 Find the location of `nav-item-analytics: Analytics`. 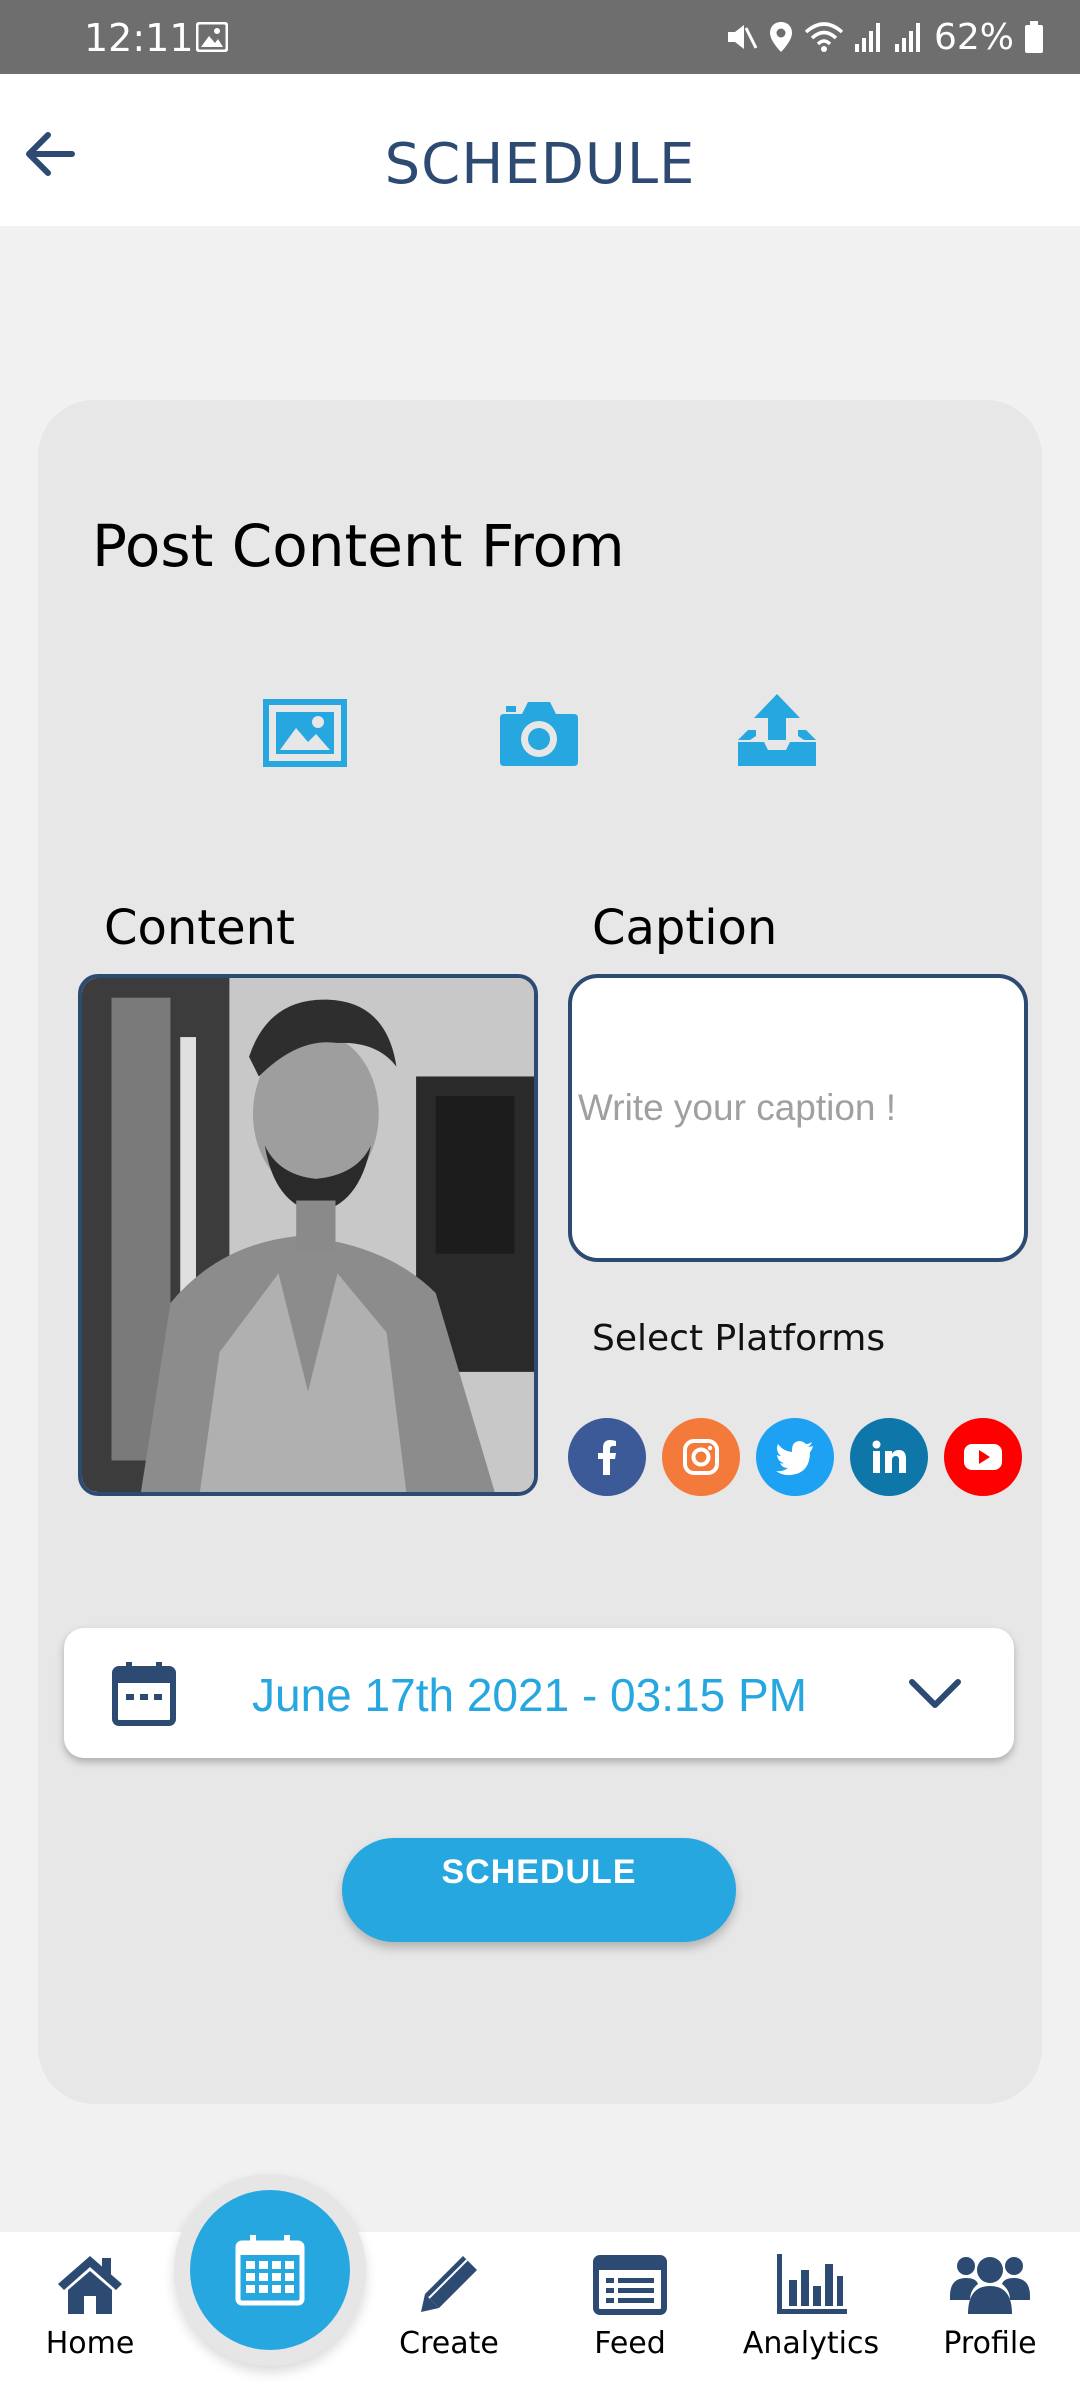

nav-item-analytics: Analytics is located at coordinates (811, 2320).